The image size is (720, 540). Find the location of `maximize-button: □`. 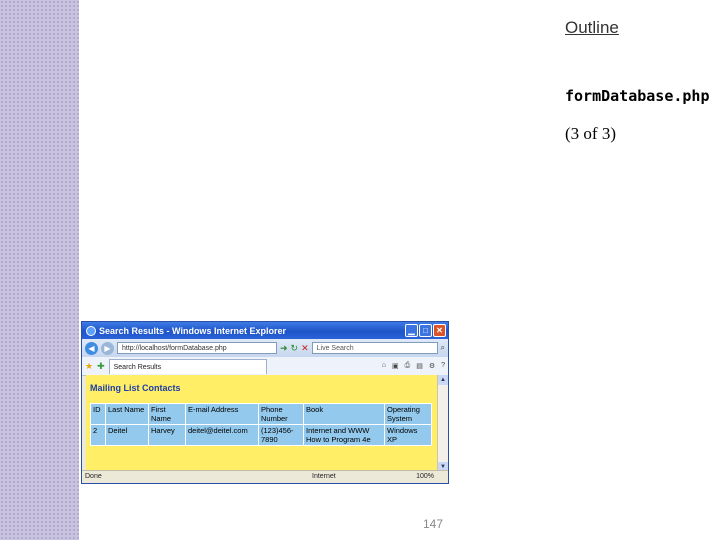

maximize-button: □ is located at coordinates (425, 330).